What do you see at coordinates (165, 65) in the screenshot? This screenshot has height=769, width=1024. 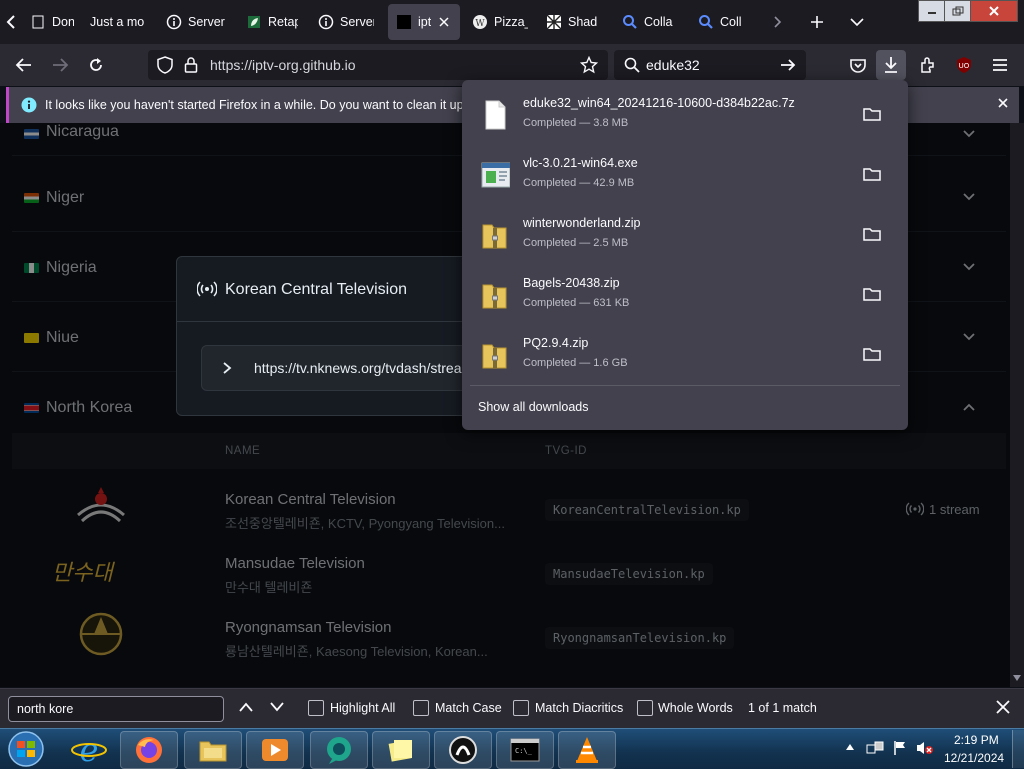 I see `shield-icon` at bounding box center [165, 65].